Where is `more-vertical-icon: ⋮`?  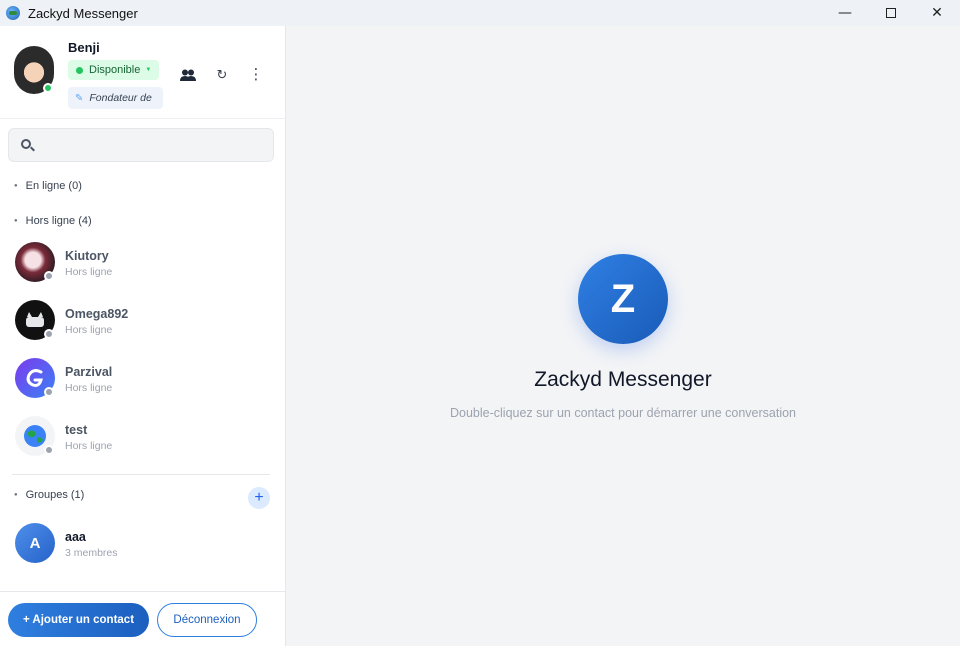
more-vertical-icon: ⋮ is located at coordinates (256, 74).